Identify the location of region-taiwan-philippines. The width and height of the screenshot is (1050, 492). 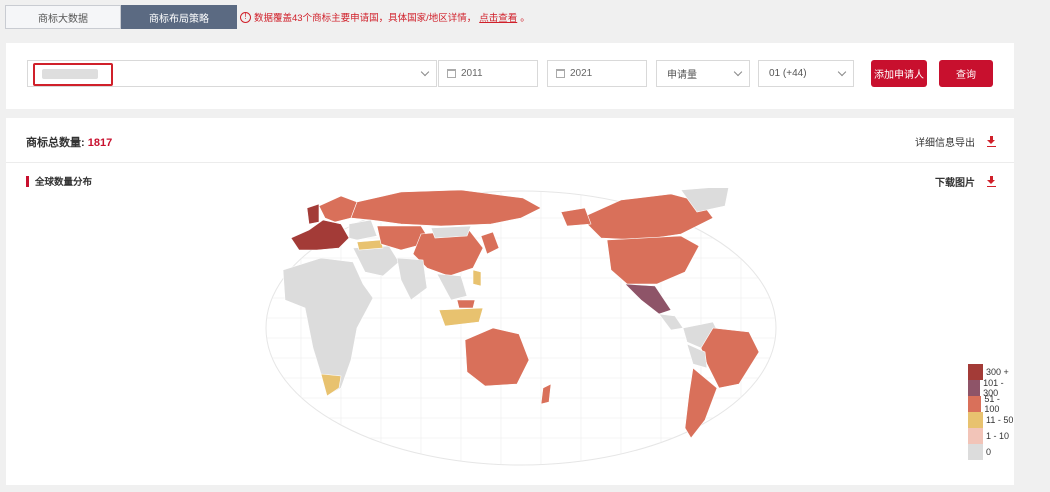
(477, 278).